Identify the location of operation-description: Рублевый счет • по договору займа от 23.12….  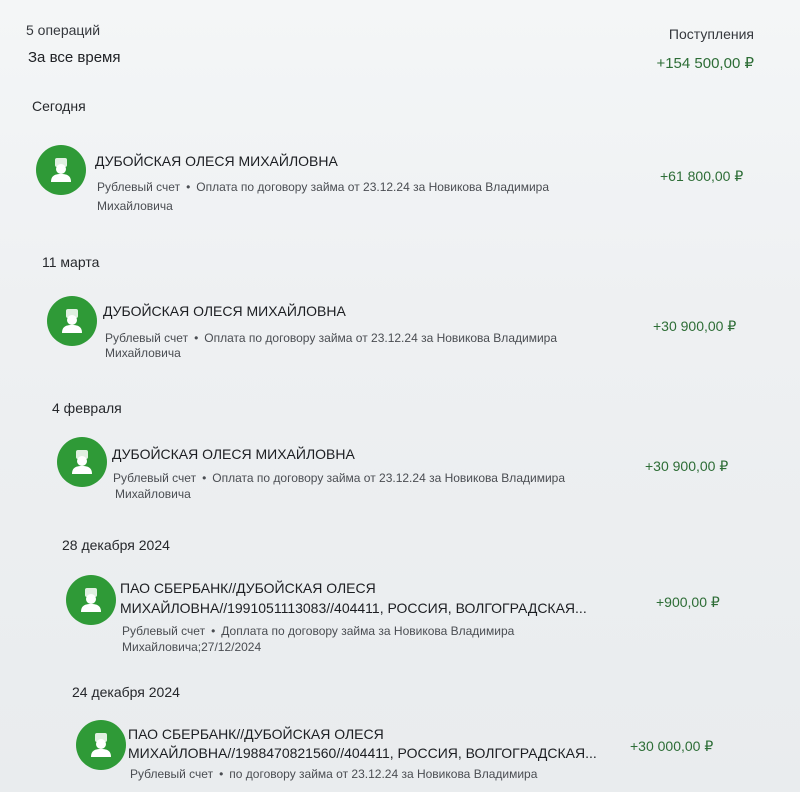
(333, 774).